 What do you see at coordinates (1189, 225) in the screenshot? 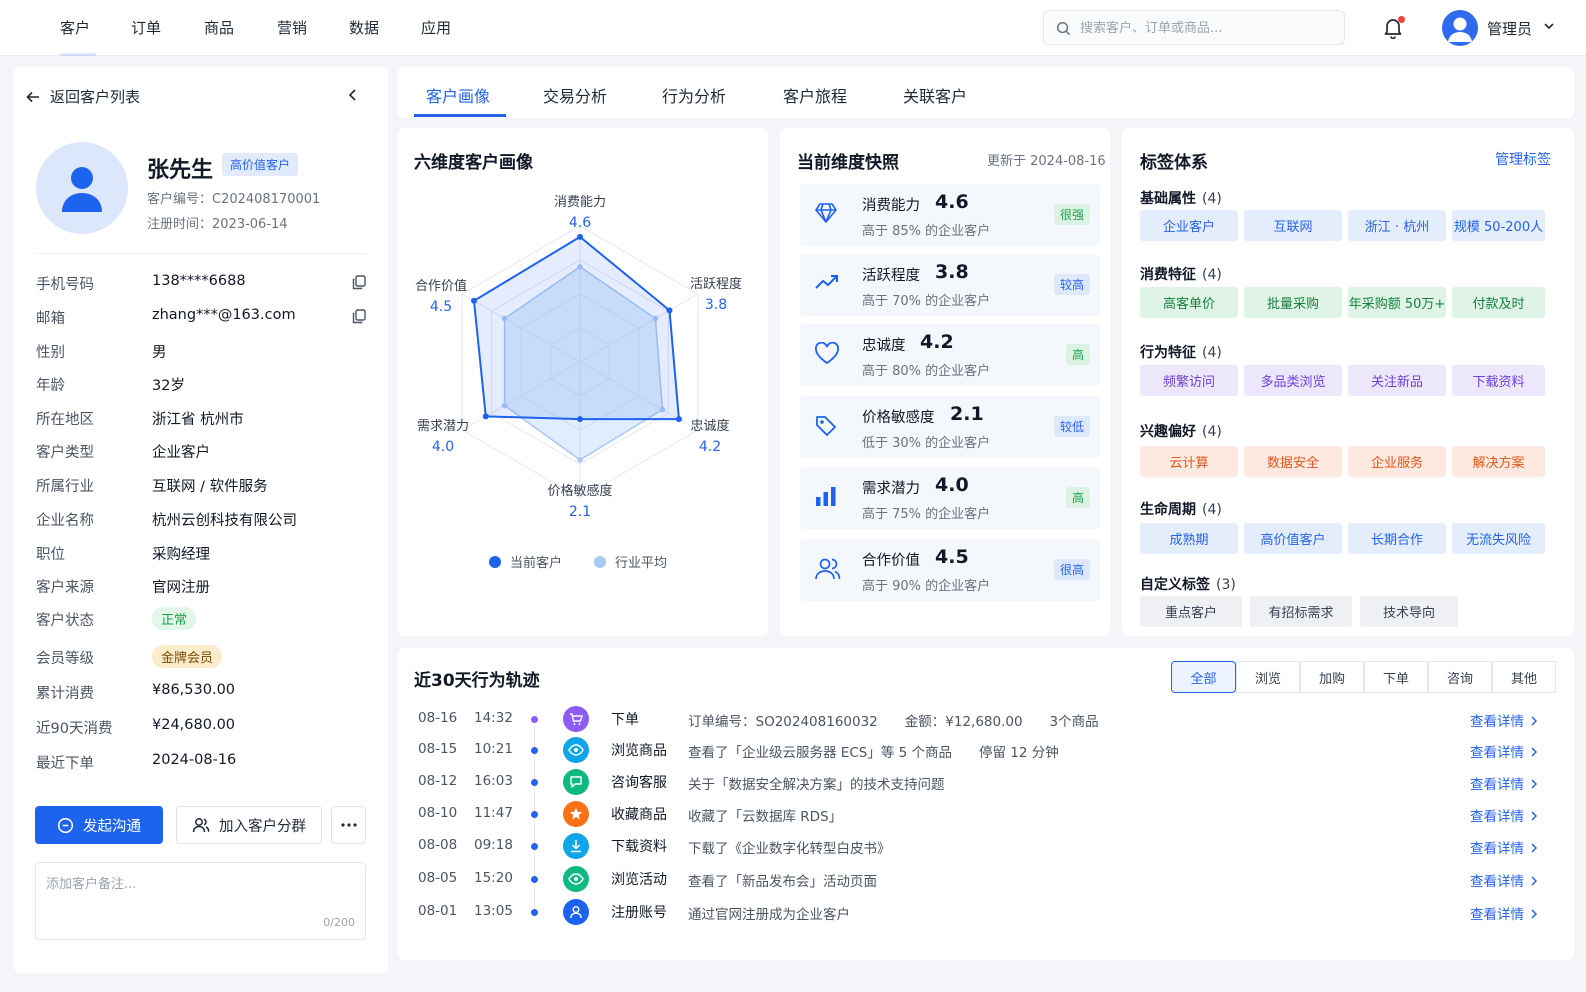
I see `tag-chip: 企业客户` at bounding box center [1189, 225].